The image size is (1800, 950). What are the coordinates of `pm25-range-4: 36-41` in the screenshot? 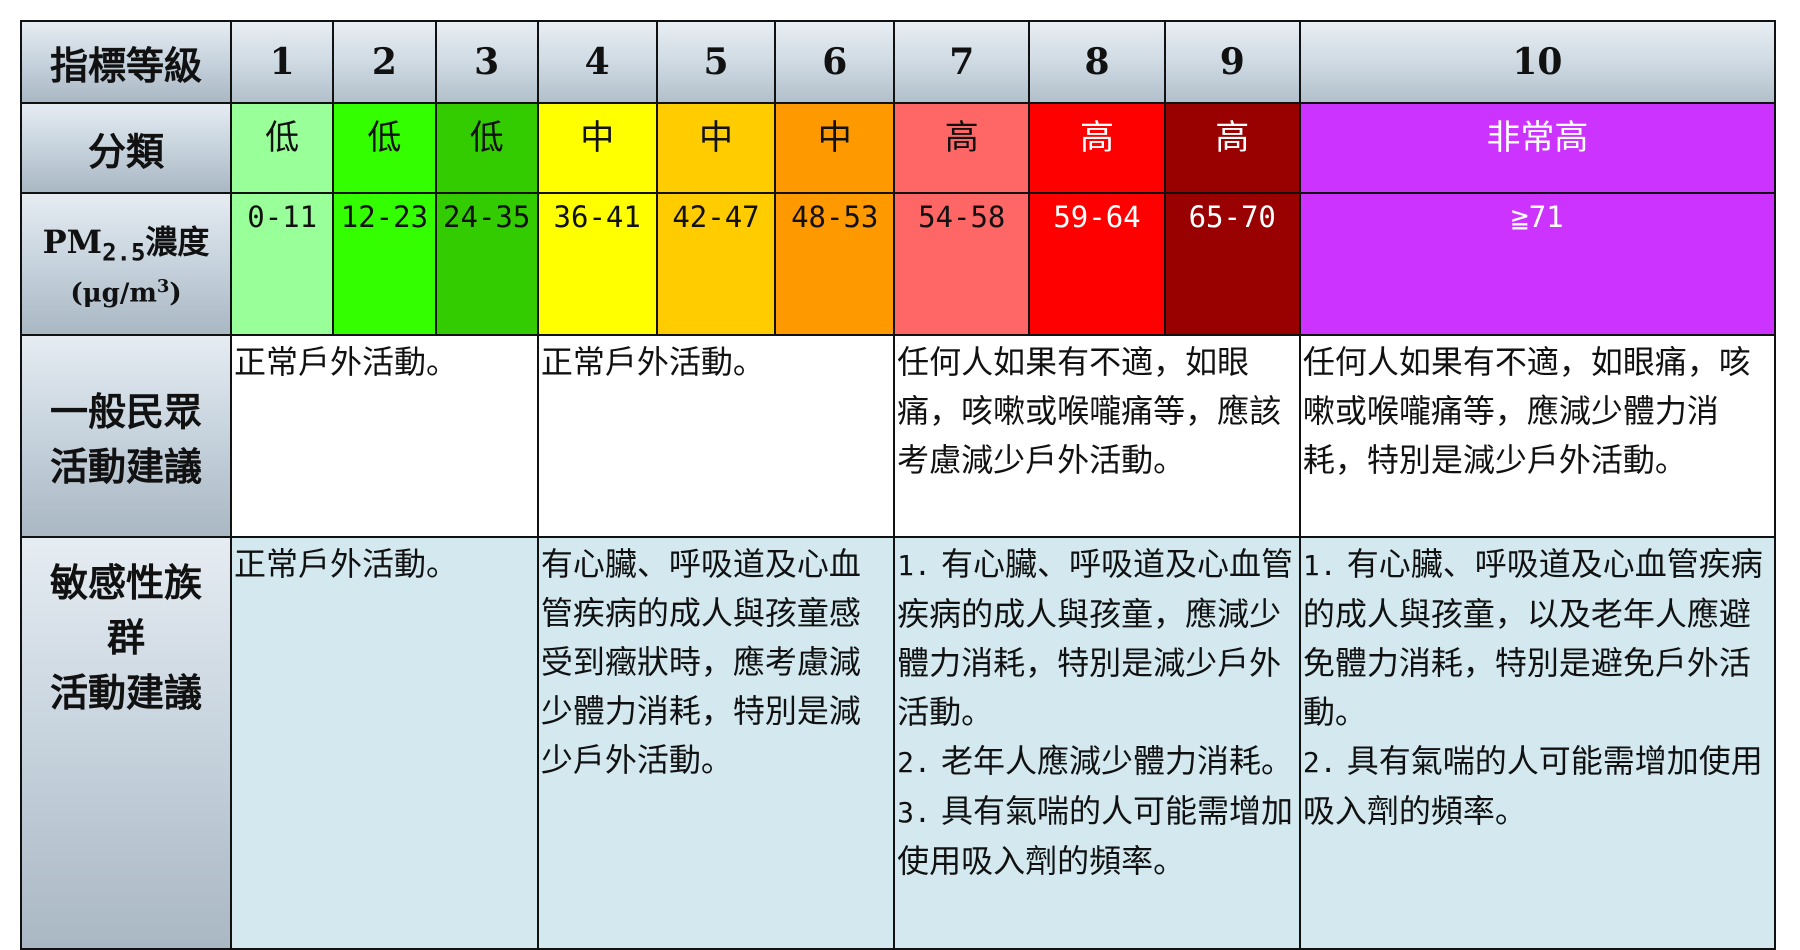 It's located at (597, 264).